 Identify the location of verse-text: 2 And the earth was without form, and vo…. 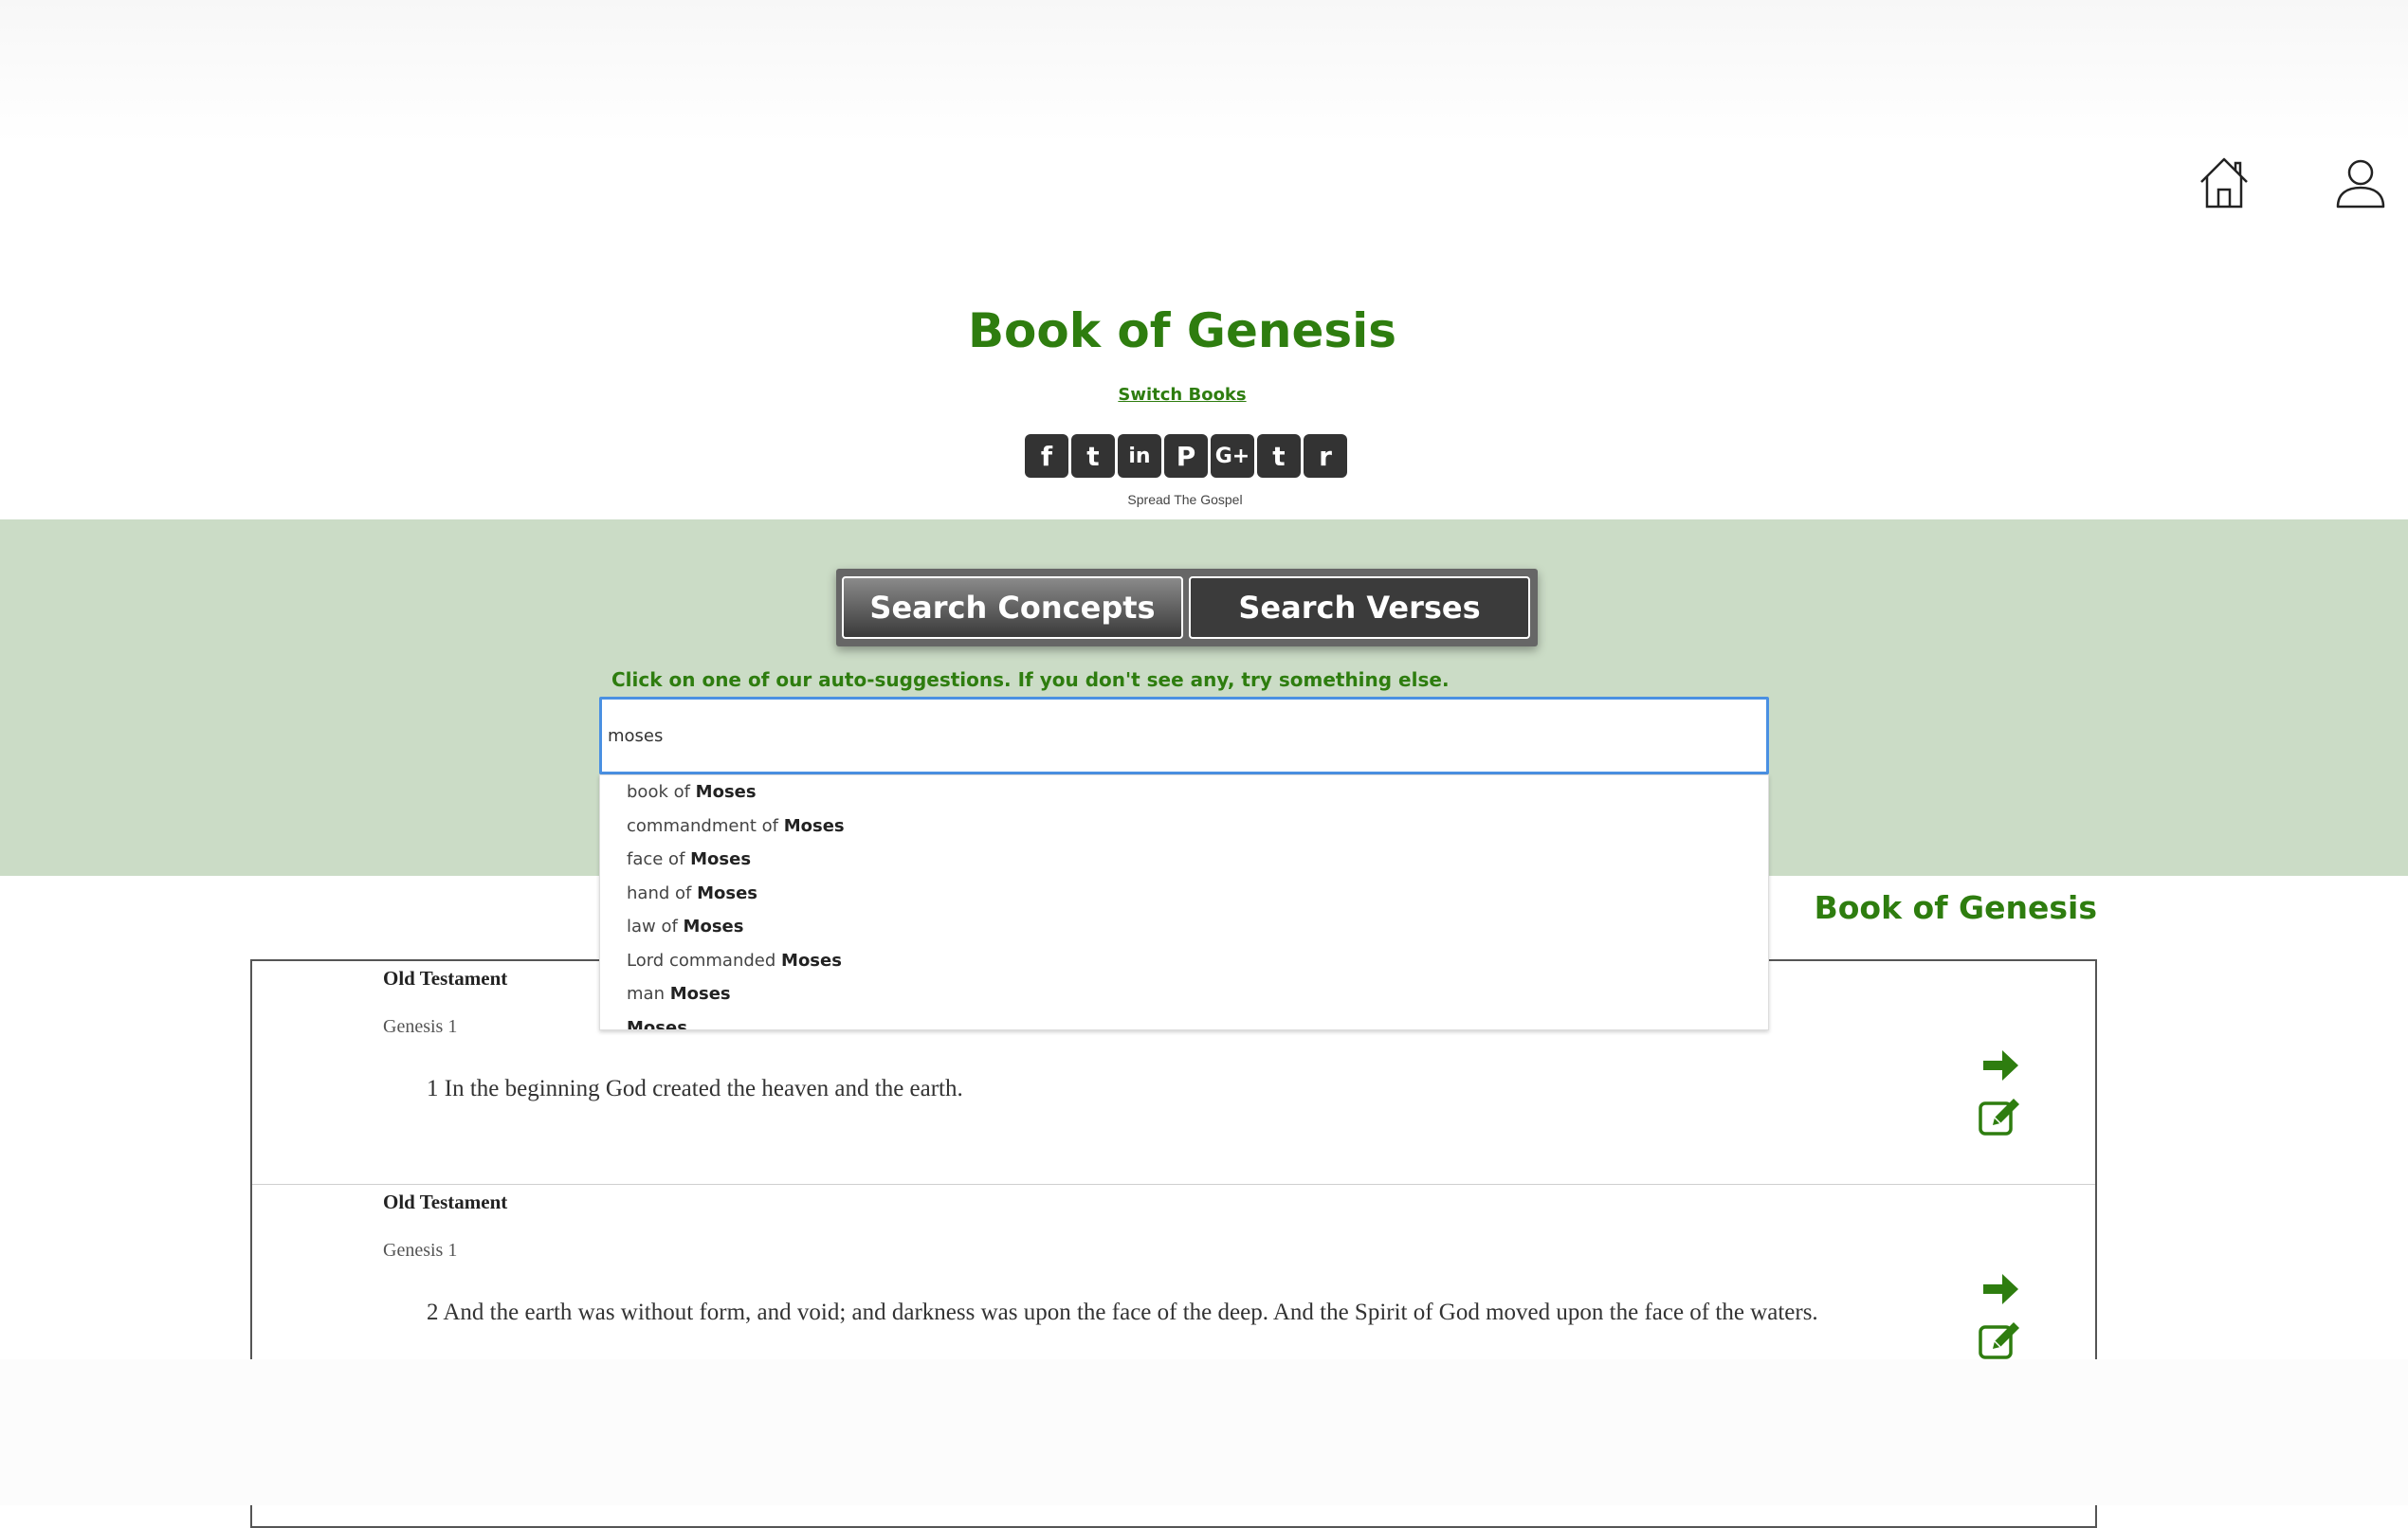
(1122, 1312).